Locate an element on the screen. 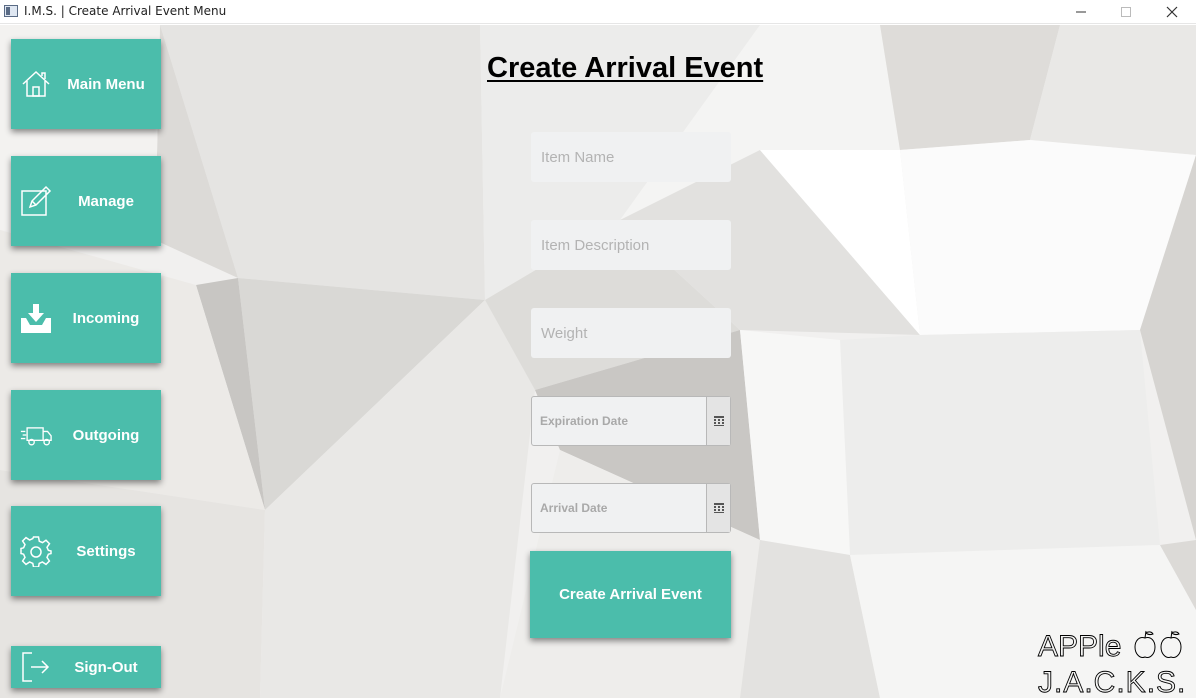 Image resolution: width=1196 pixels, height=698 pixels. nav-sign-out-button: Sign-Out is located at coordinates (86, 667).